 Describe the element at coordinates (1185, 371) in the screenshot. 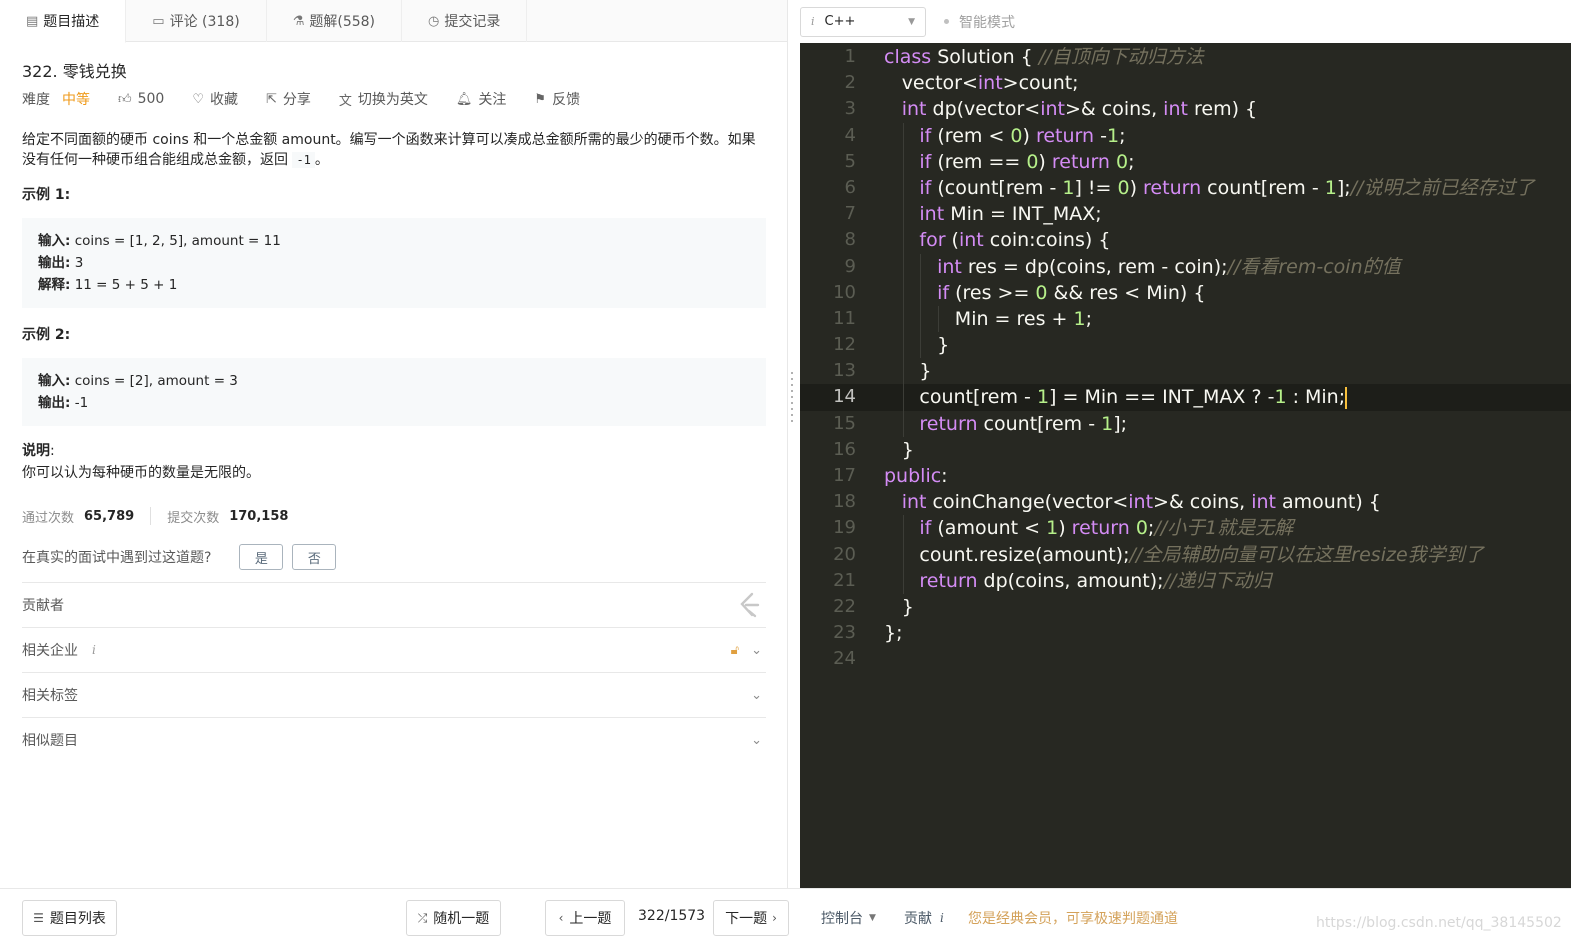

I see `code-line: 13}` at that location.